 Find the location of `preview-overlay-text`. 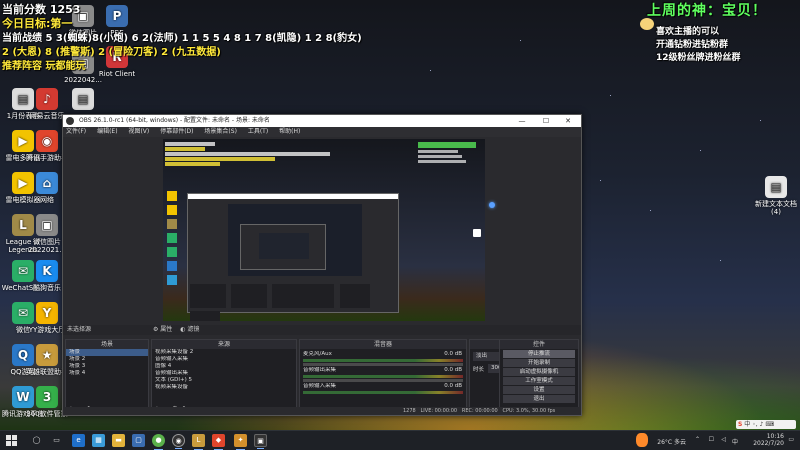

preview-overlay-text is located at coordinates (250, 161).